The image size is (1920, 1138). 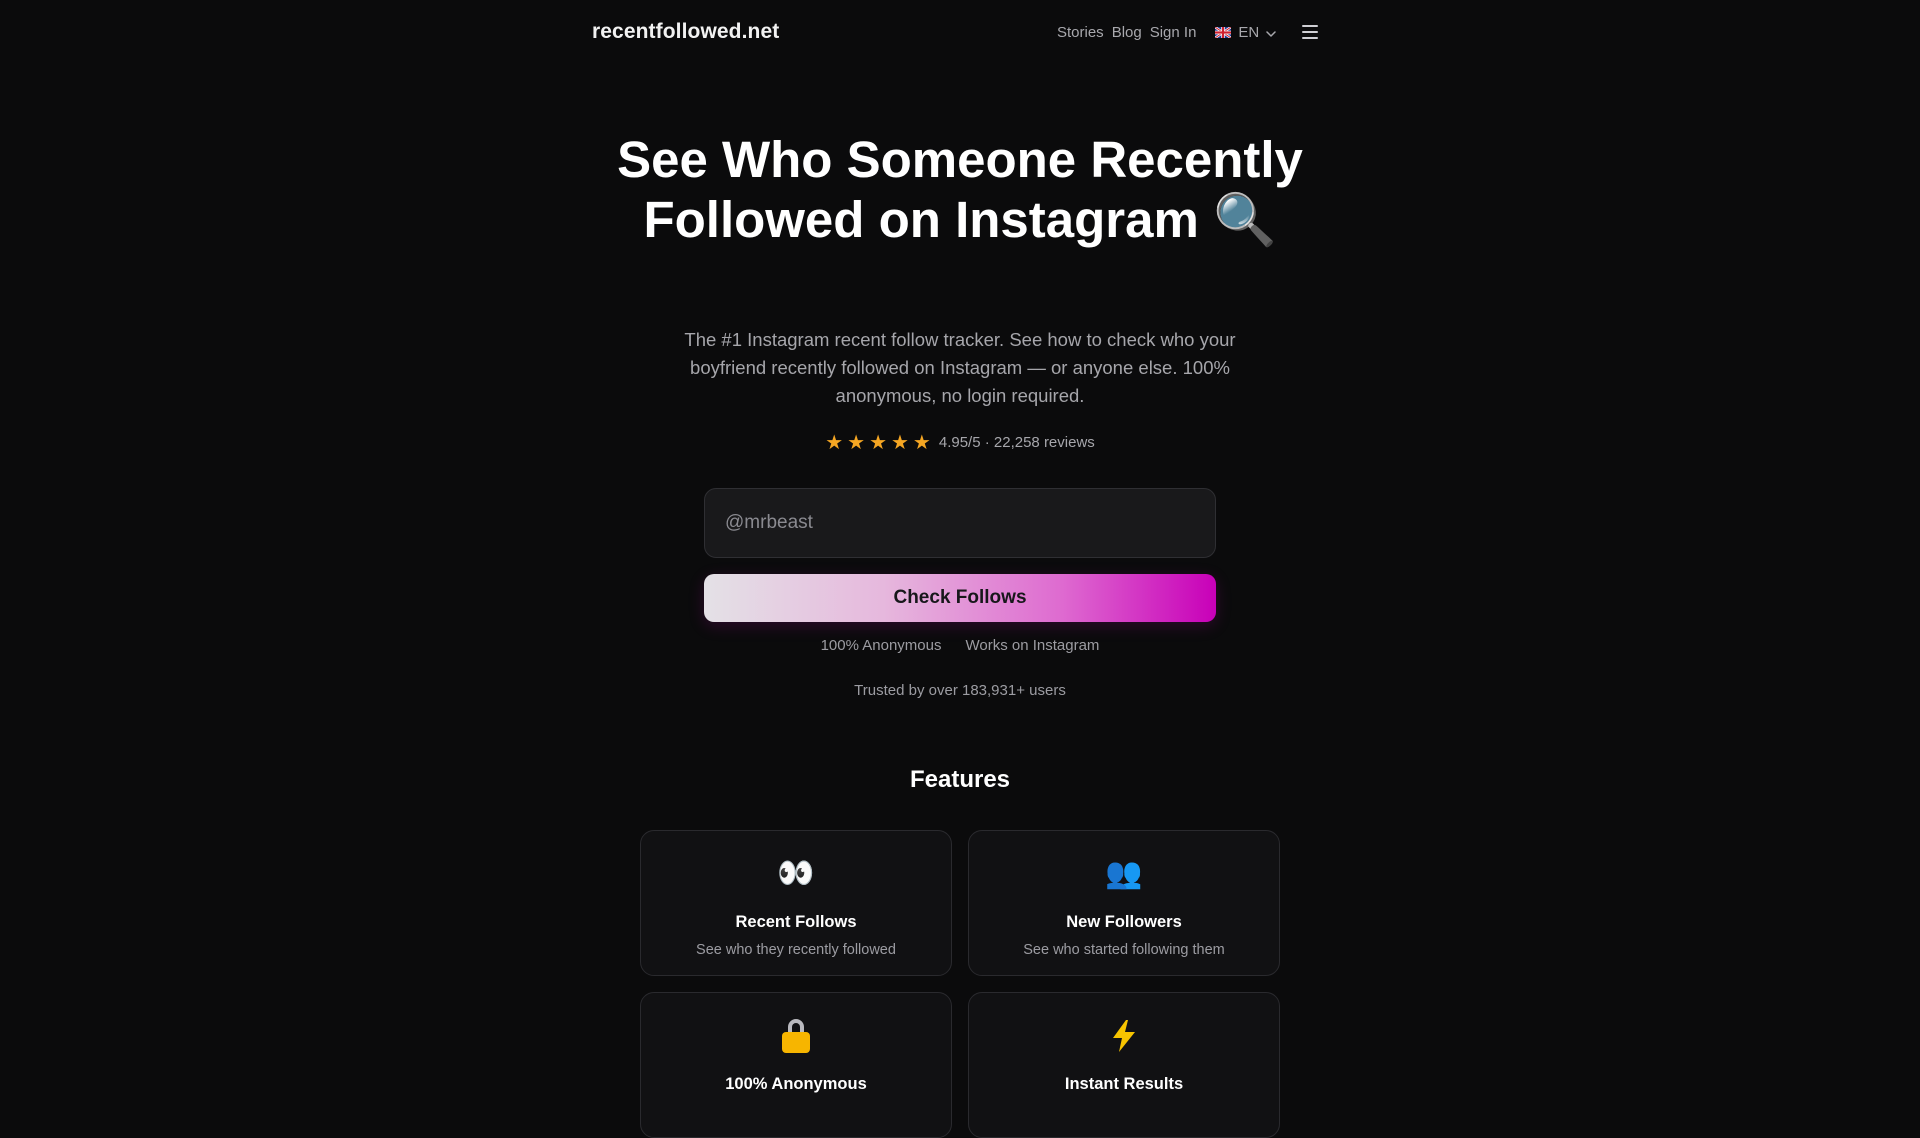 What do you see at coordinates (1310, 32) in the screenshot?
I see `hamburger-menu-icon` at bounding box center [1310, 32].